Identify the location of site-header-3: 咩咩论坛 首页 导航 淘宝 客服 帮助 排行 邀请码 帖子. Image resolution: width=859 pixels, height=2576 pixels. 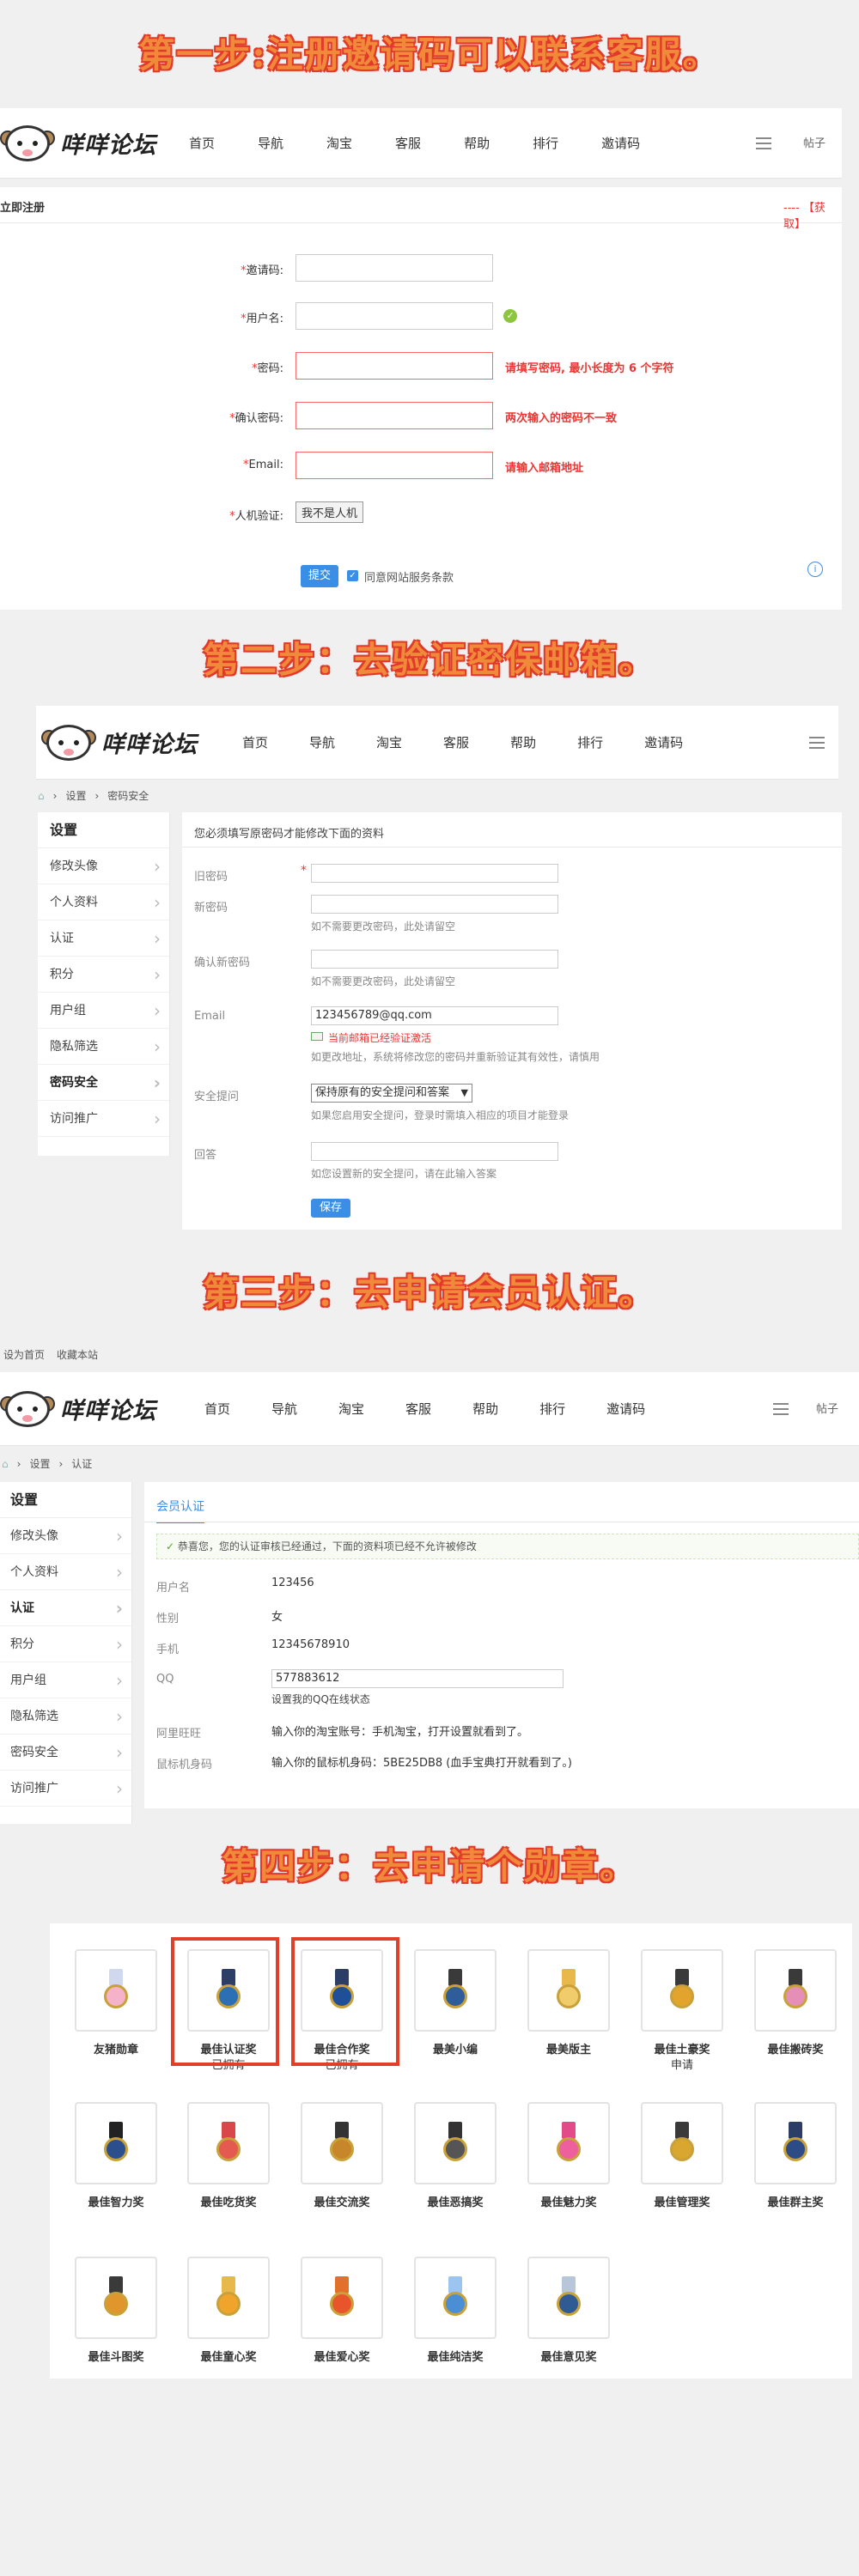
(430, 1409).